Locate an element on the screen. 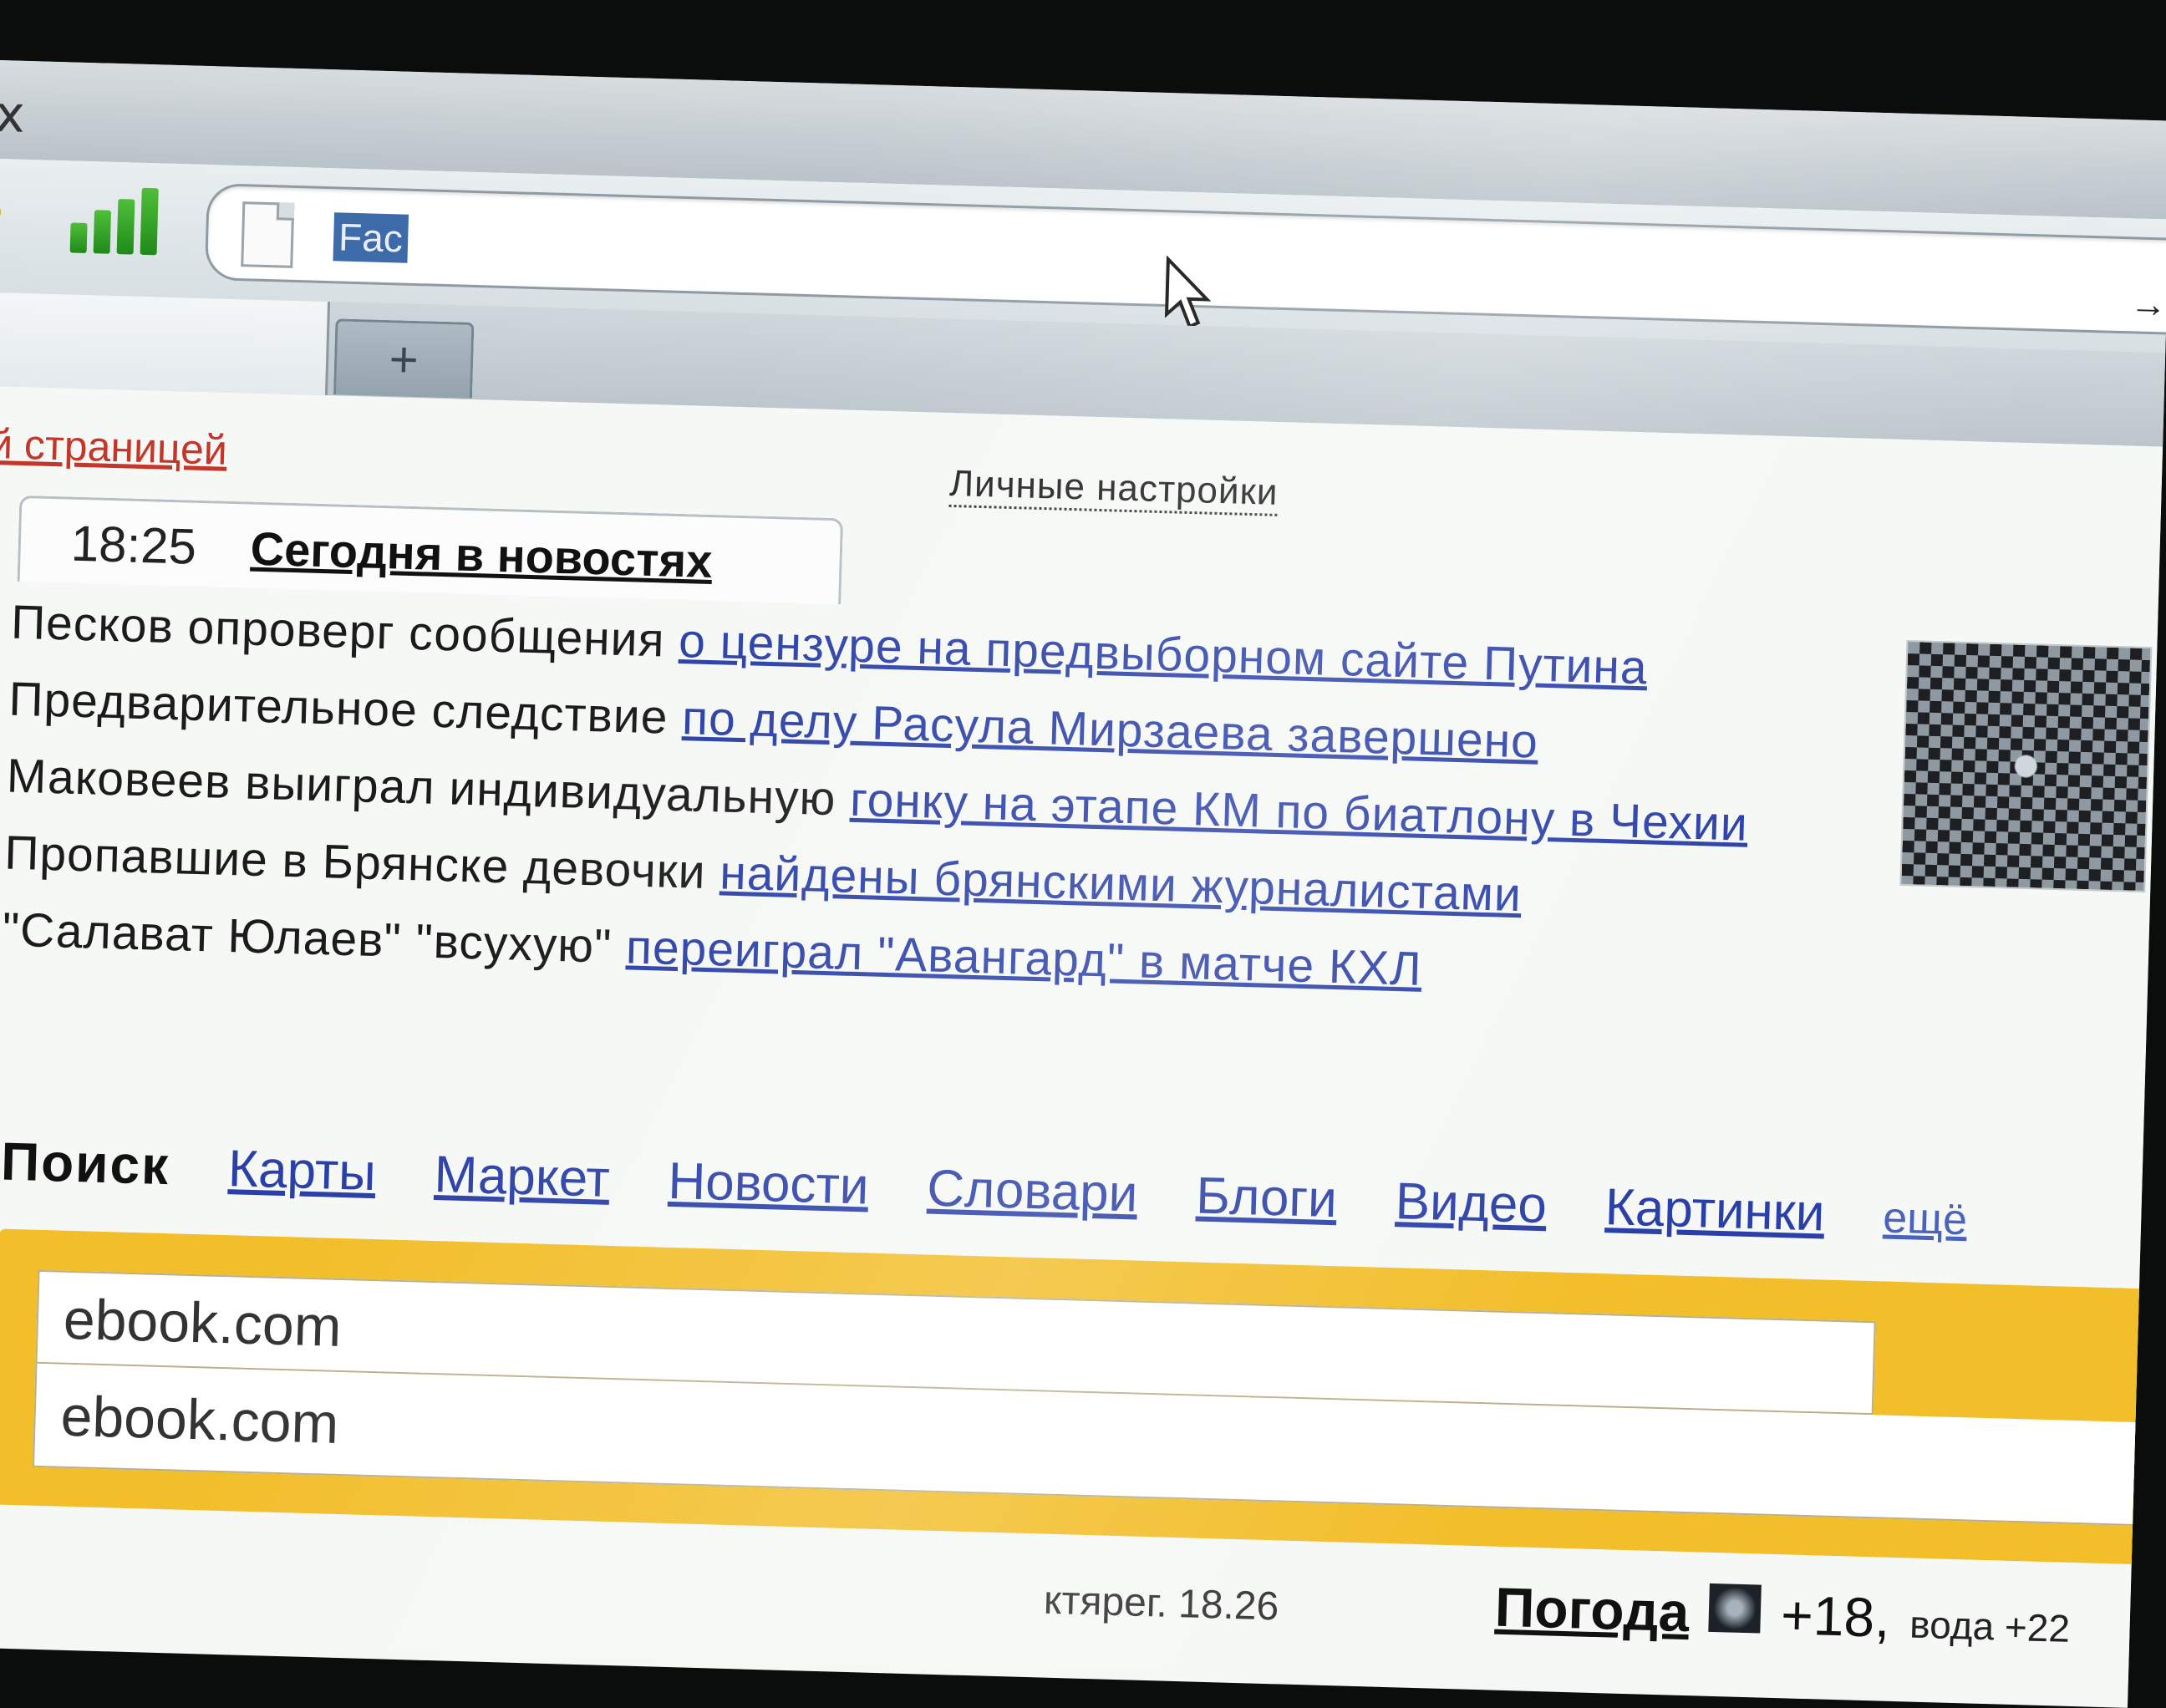 Image resolution: width=2166 pixels, height=1708 pixels. news-link: по делу Расула Мирзаева завершено is located at coordinates (1109, 730).